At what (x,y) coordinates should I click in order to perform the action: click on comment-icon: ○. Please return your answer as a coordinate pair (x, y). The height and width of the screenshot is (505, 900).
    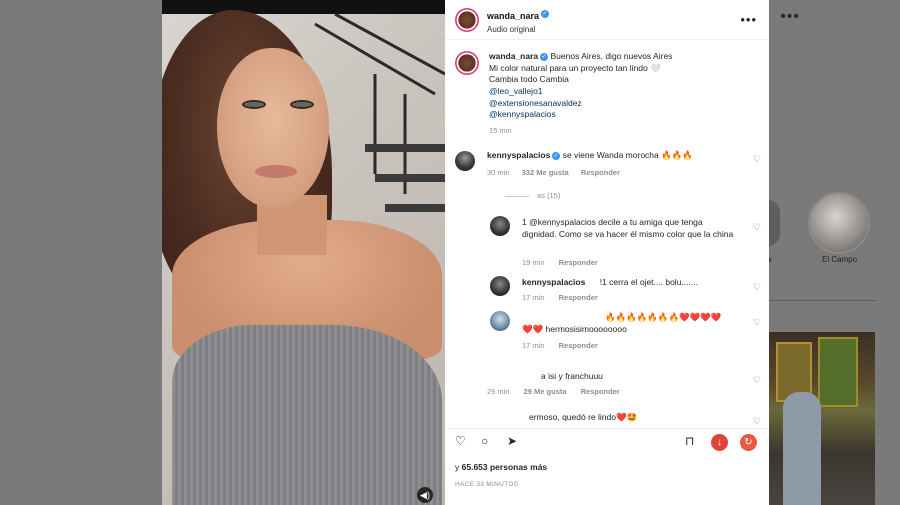
    Looking at the image, I should click on (484, 441).